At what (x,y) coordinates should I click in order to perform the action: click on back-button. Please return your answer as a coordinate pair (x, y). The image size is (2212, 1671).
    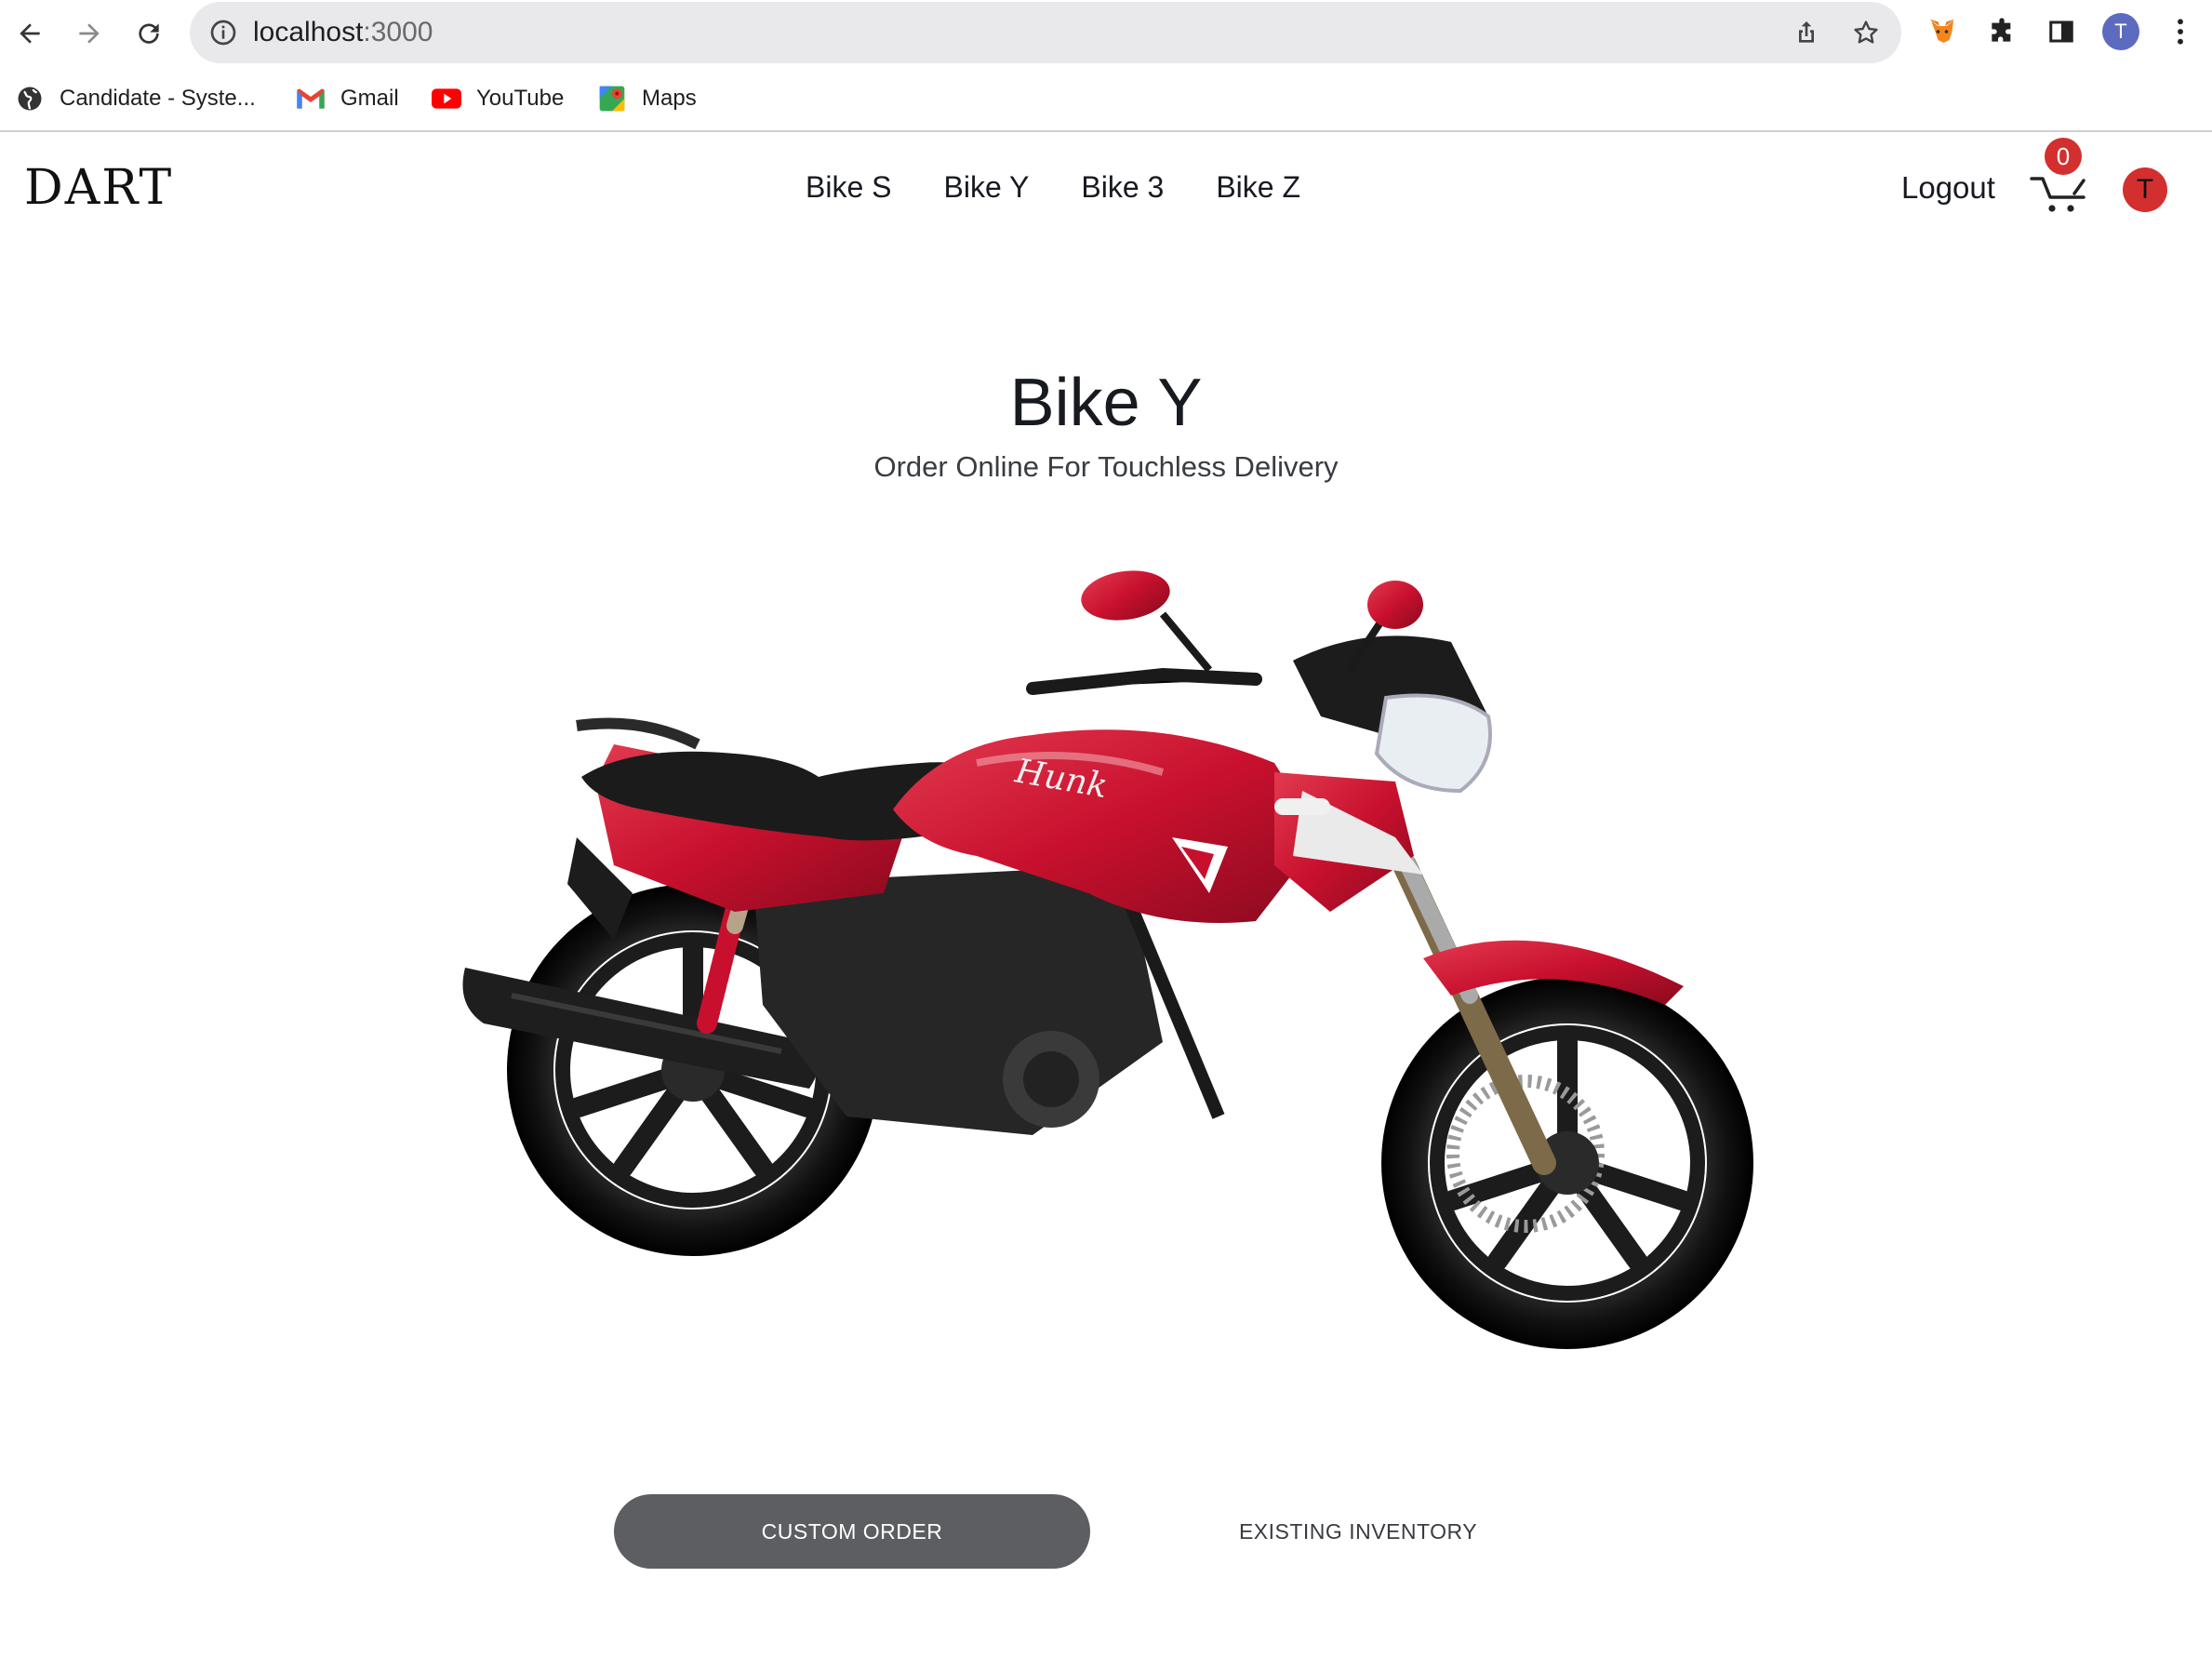
    Looking at the image, I should click on (29, 33).